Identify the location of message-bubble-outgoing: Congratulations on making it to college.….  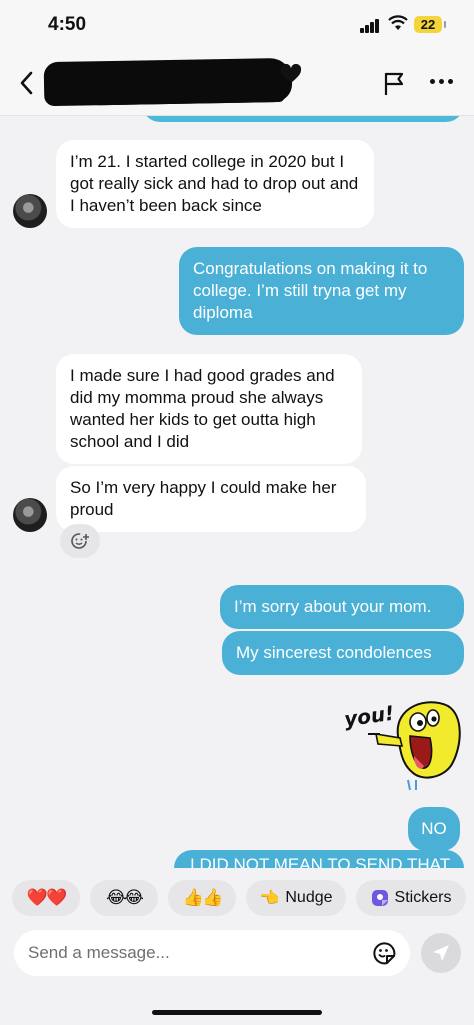
(321, 291).